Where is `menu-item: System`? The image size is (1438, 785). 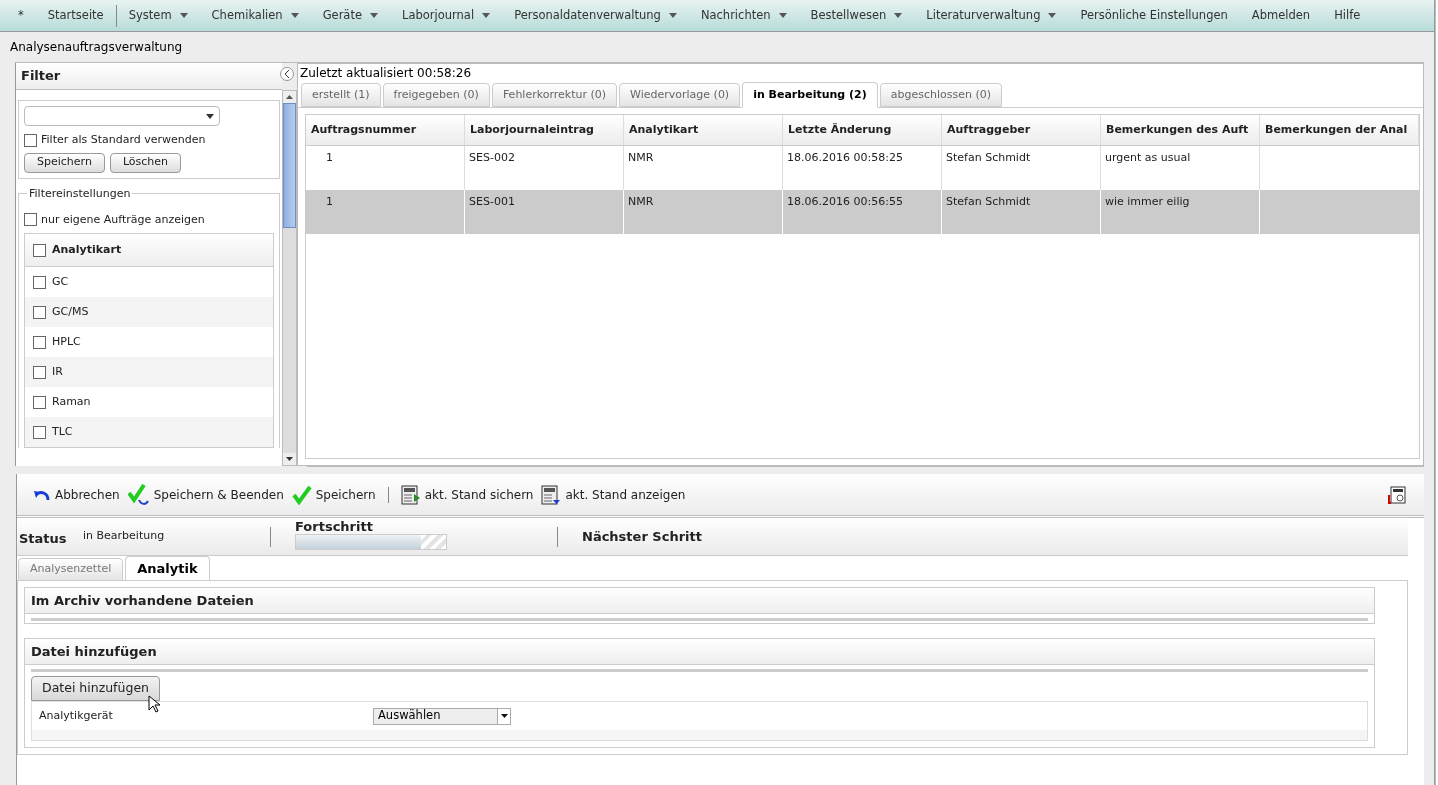 menu-item: System is located at coordinates (158, 15).